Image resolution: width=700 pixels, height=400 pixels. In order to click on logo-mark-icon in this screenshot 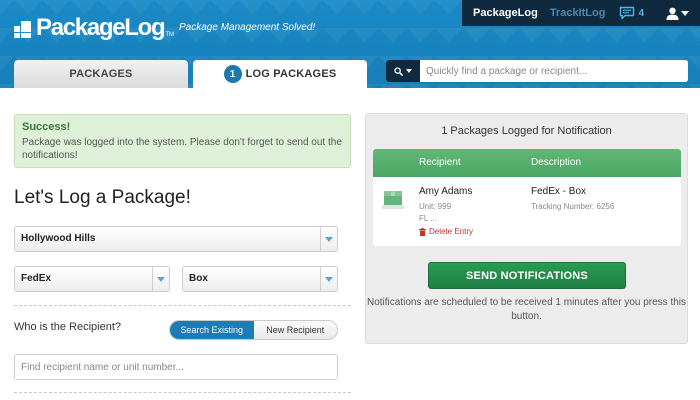, I will do `click(24, 28)`.